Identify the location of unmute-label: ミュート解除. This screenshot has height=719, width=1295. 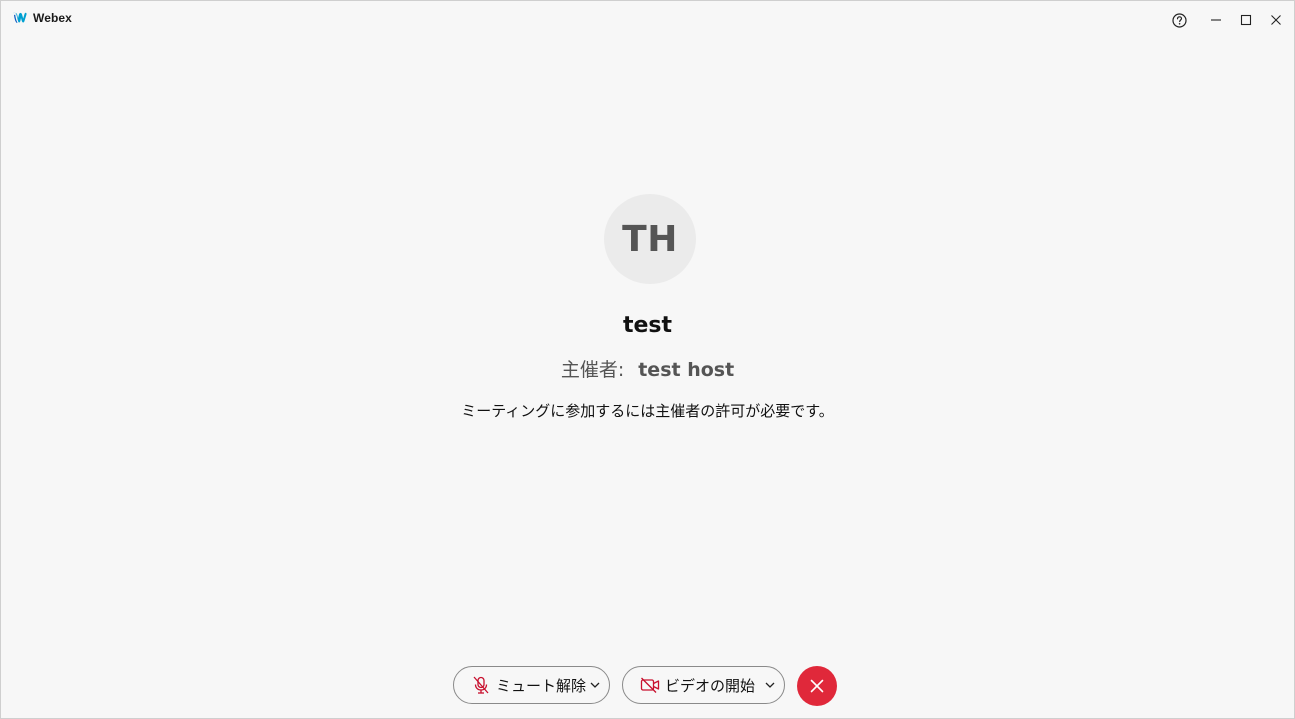
(541, 685).